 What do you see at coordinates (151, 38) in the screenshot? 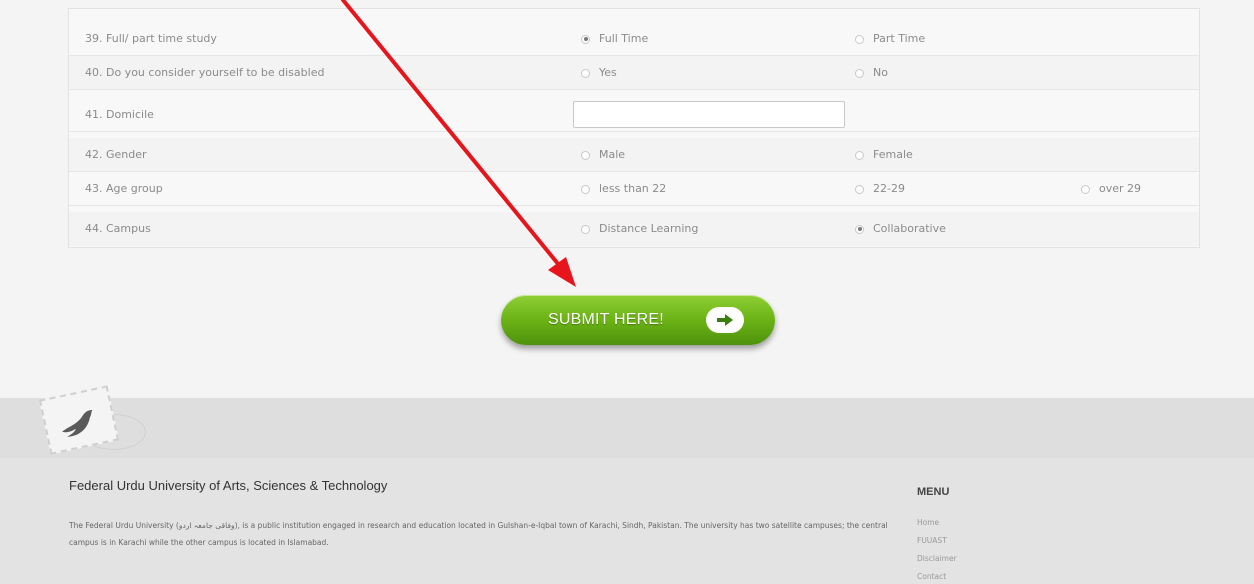
I see `question-label: 39. Full/ part time study` at bounding box center [151, 38].